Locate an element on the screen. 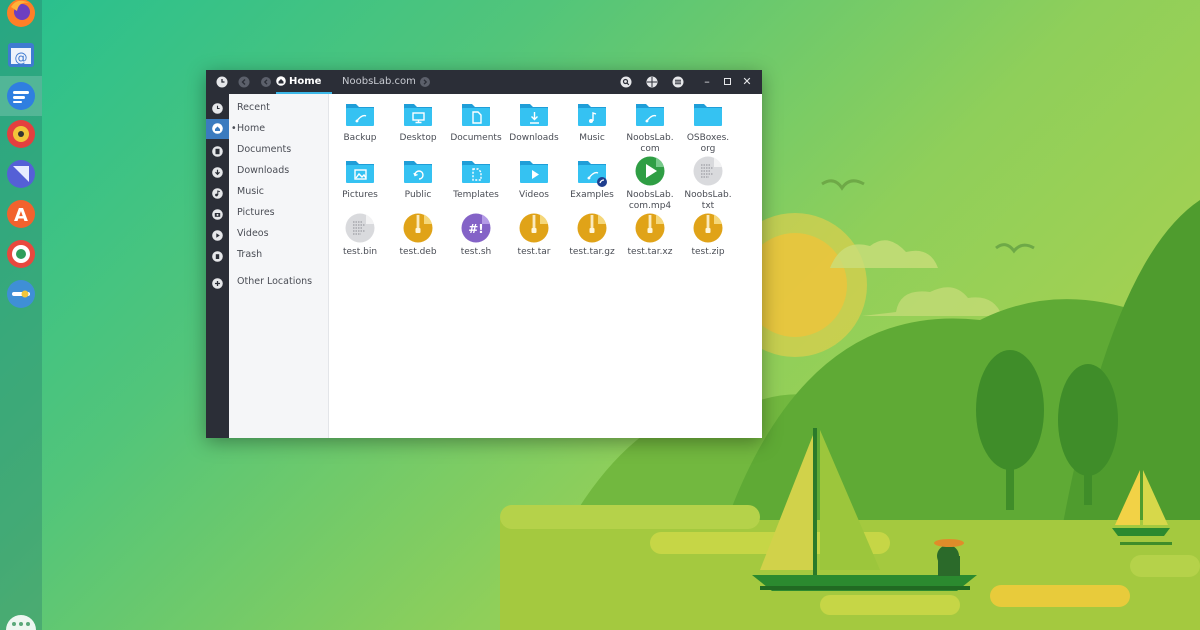  file-item-public: Public is located at coordinates (418, 178).